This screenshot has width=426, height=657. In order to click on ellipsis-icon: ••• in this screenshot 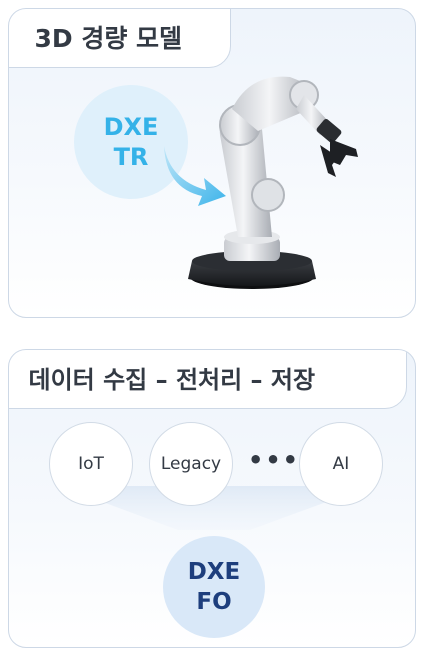, I will do `click(274, 460)`.